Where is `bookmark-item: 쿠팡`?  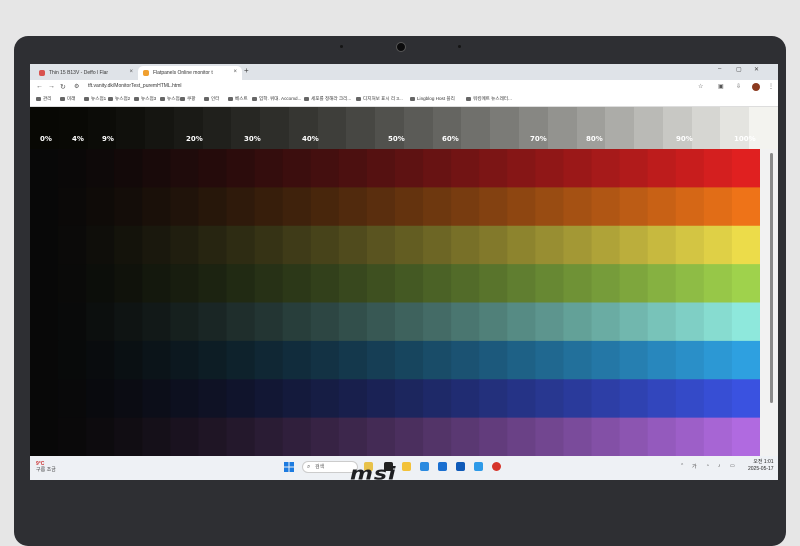
bookmark-item: 쿠팡 is located at coordinates (187, 99).